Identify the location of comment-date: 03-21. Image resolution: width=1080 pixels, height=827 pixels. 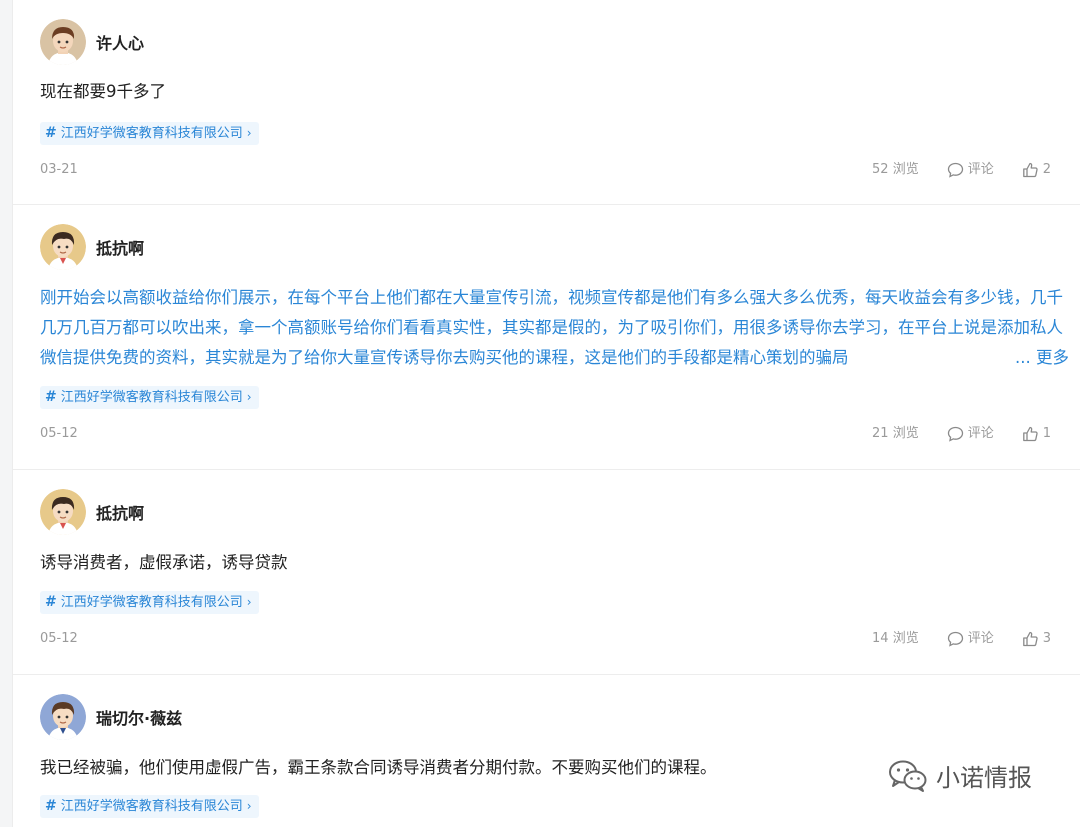
(59, 169).